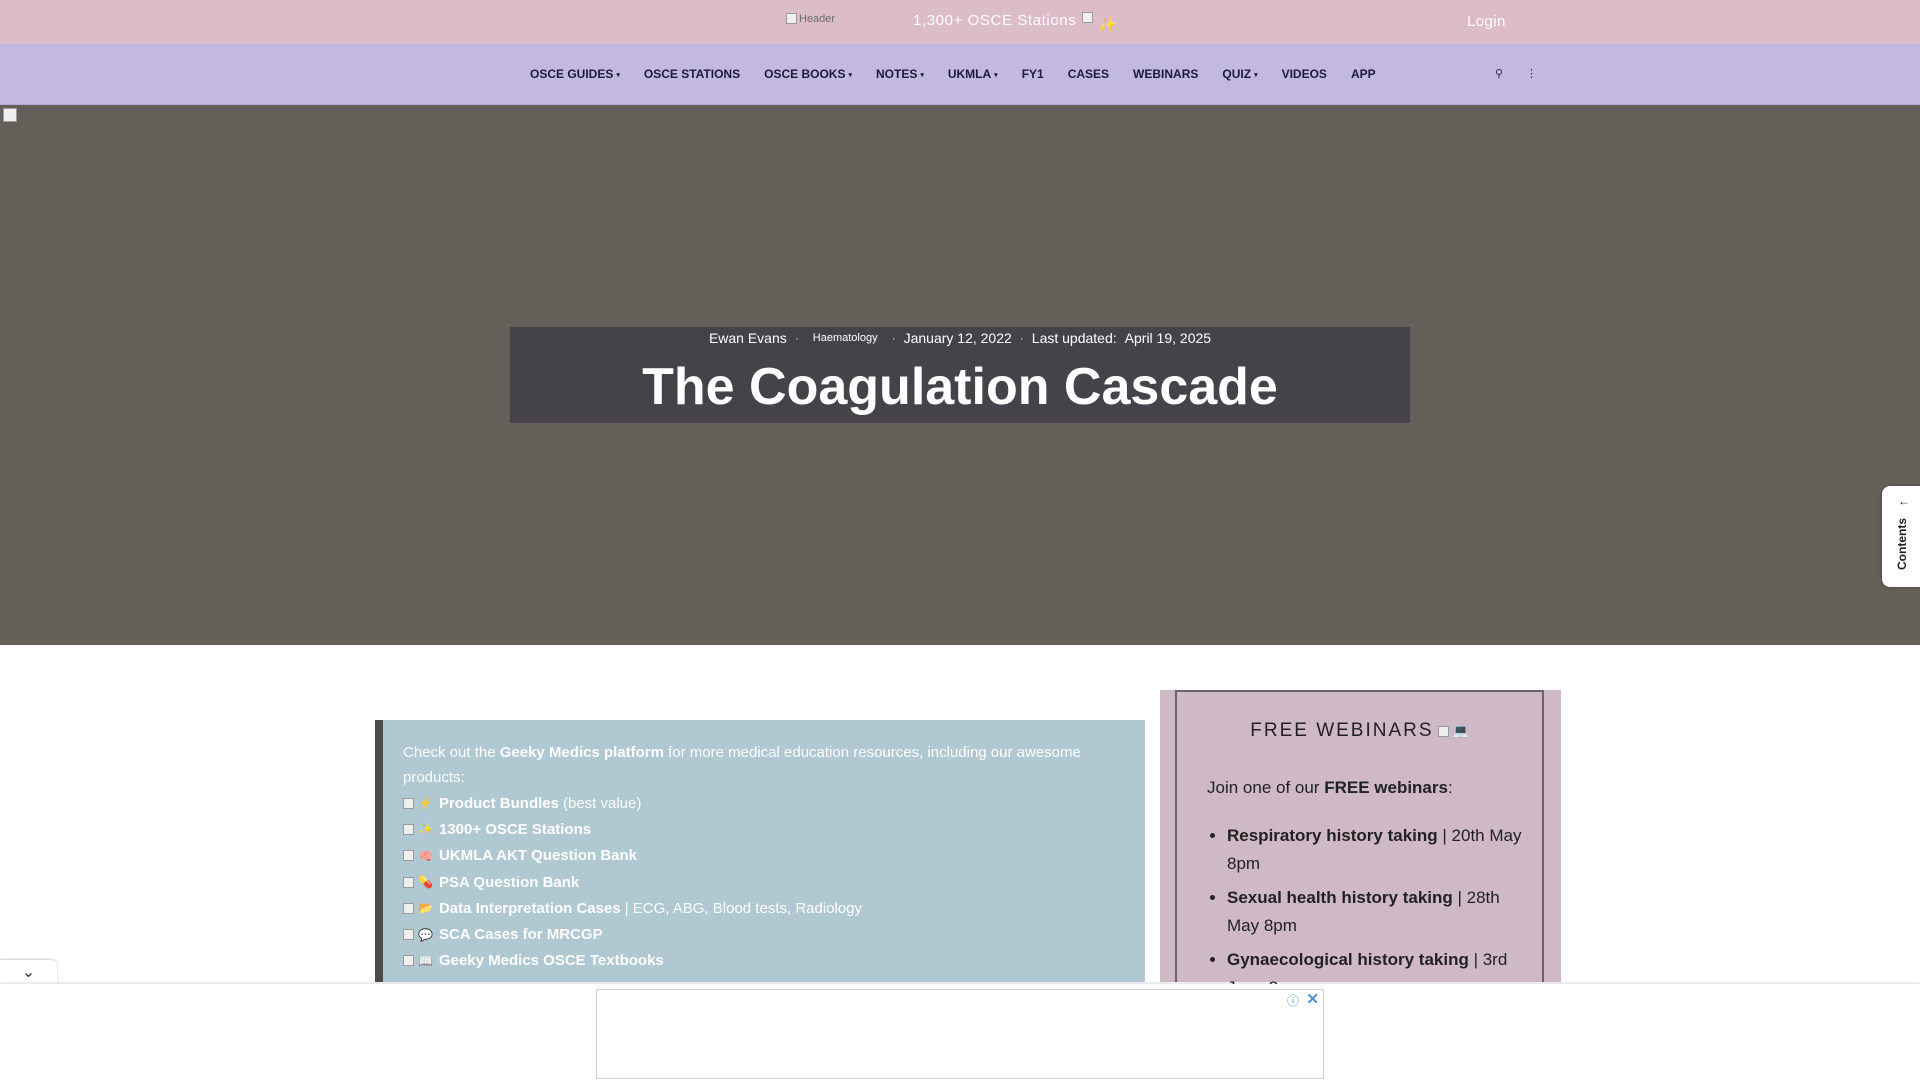 This screenshot has height=1080, width=1920. I want to click on nav-item-osce-stations: OSCE STATIONS, so click(692, 74).